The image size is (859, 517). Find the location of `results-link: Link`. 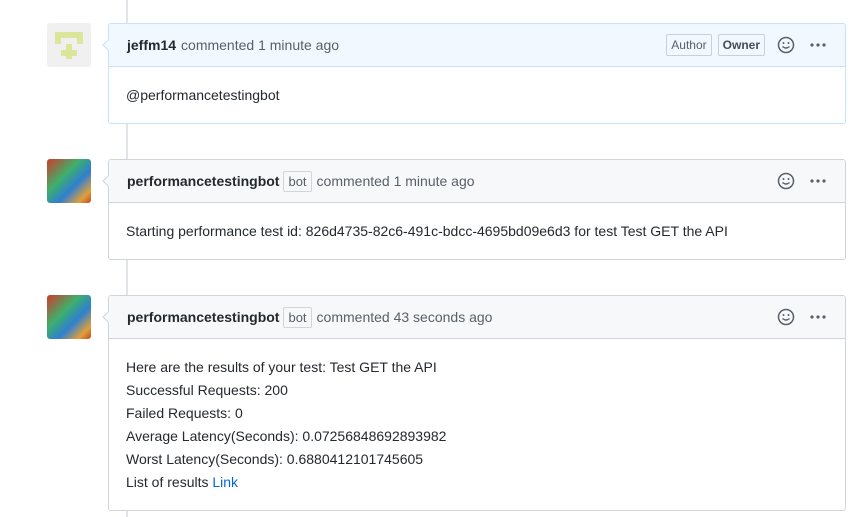

results-link: Link is located at coordinates (225, 482).